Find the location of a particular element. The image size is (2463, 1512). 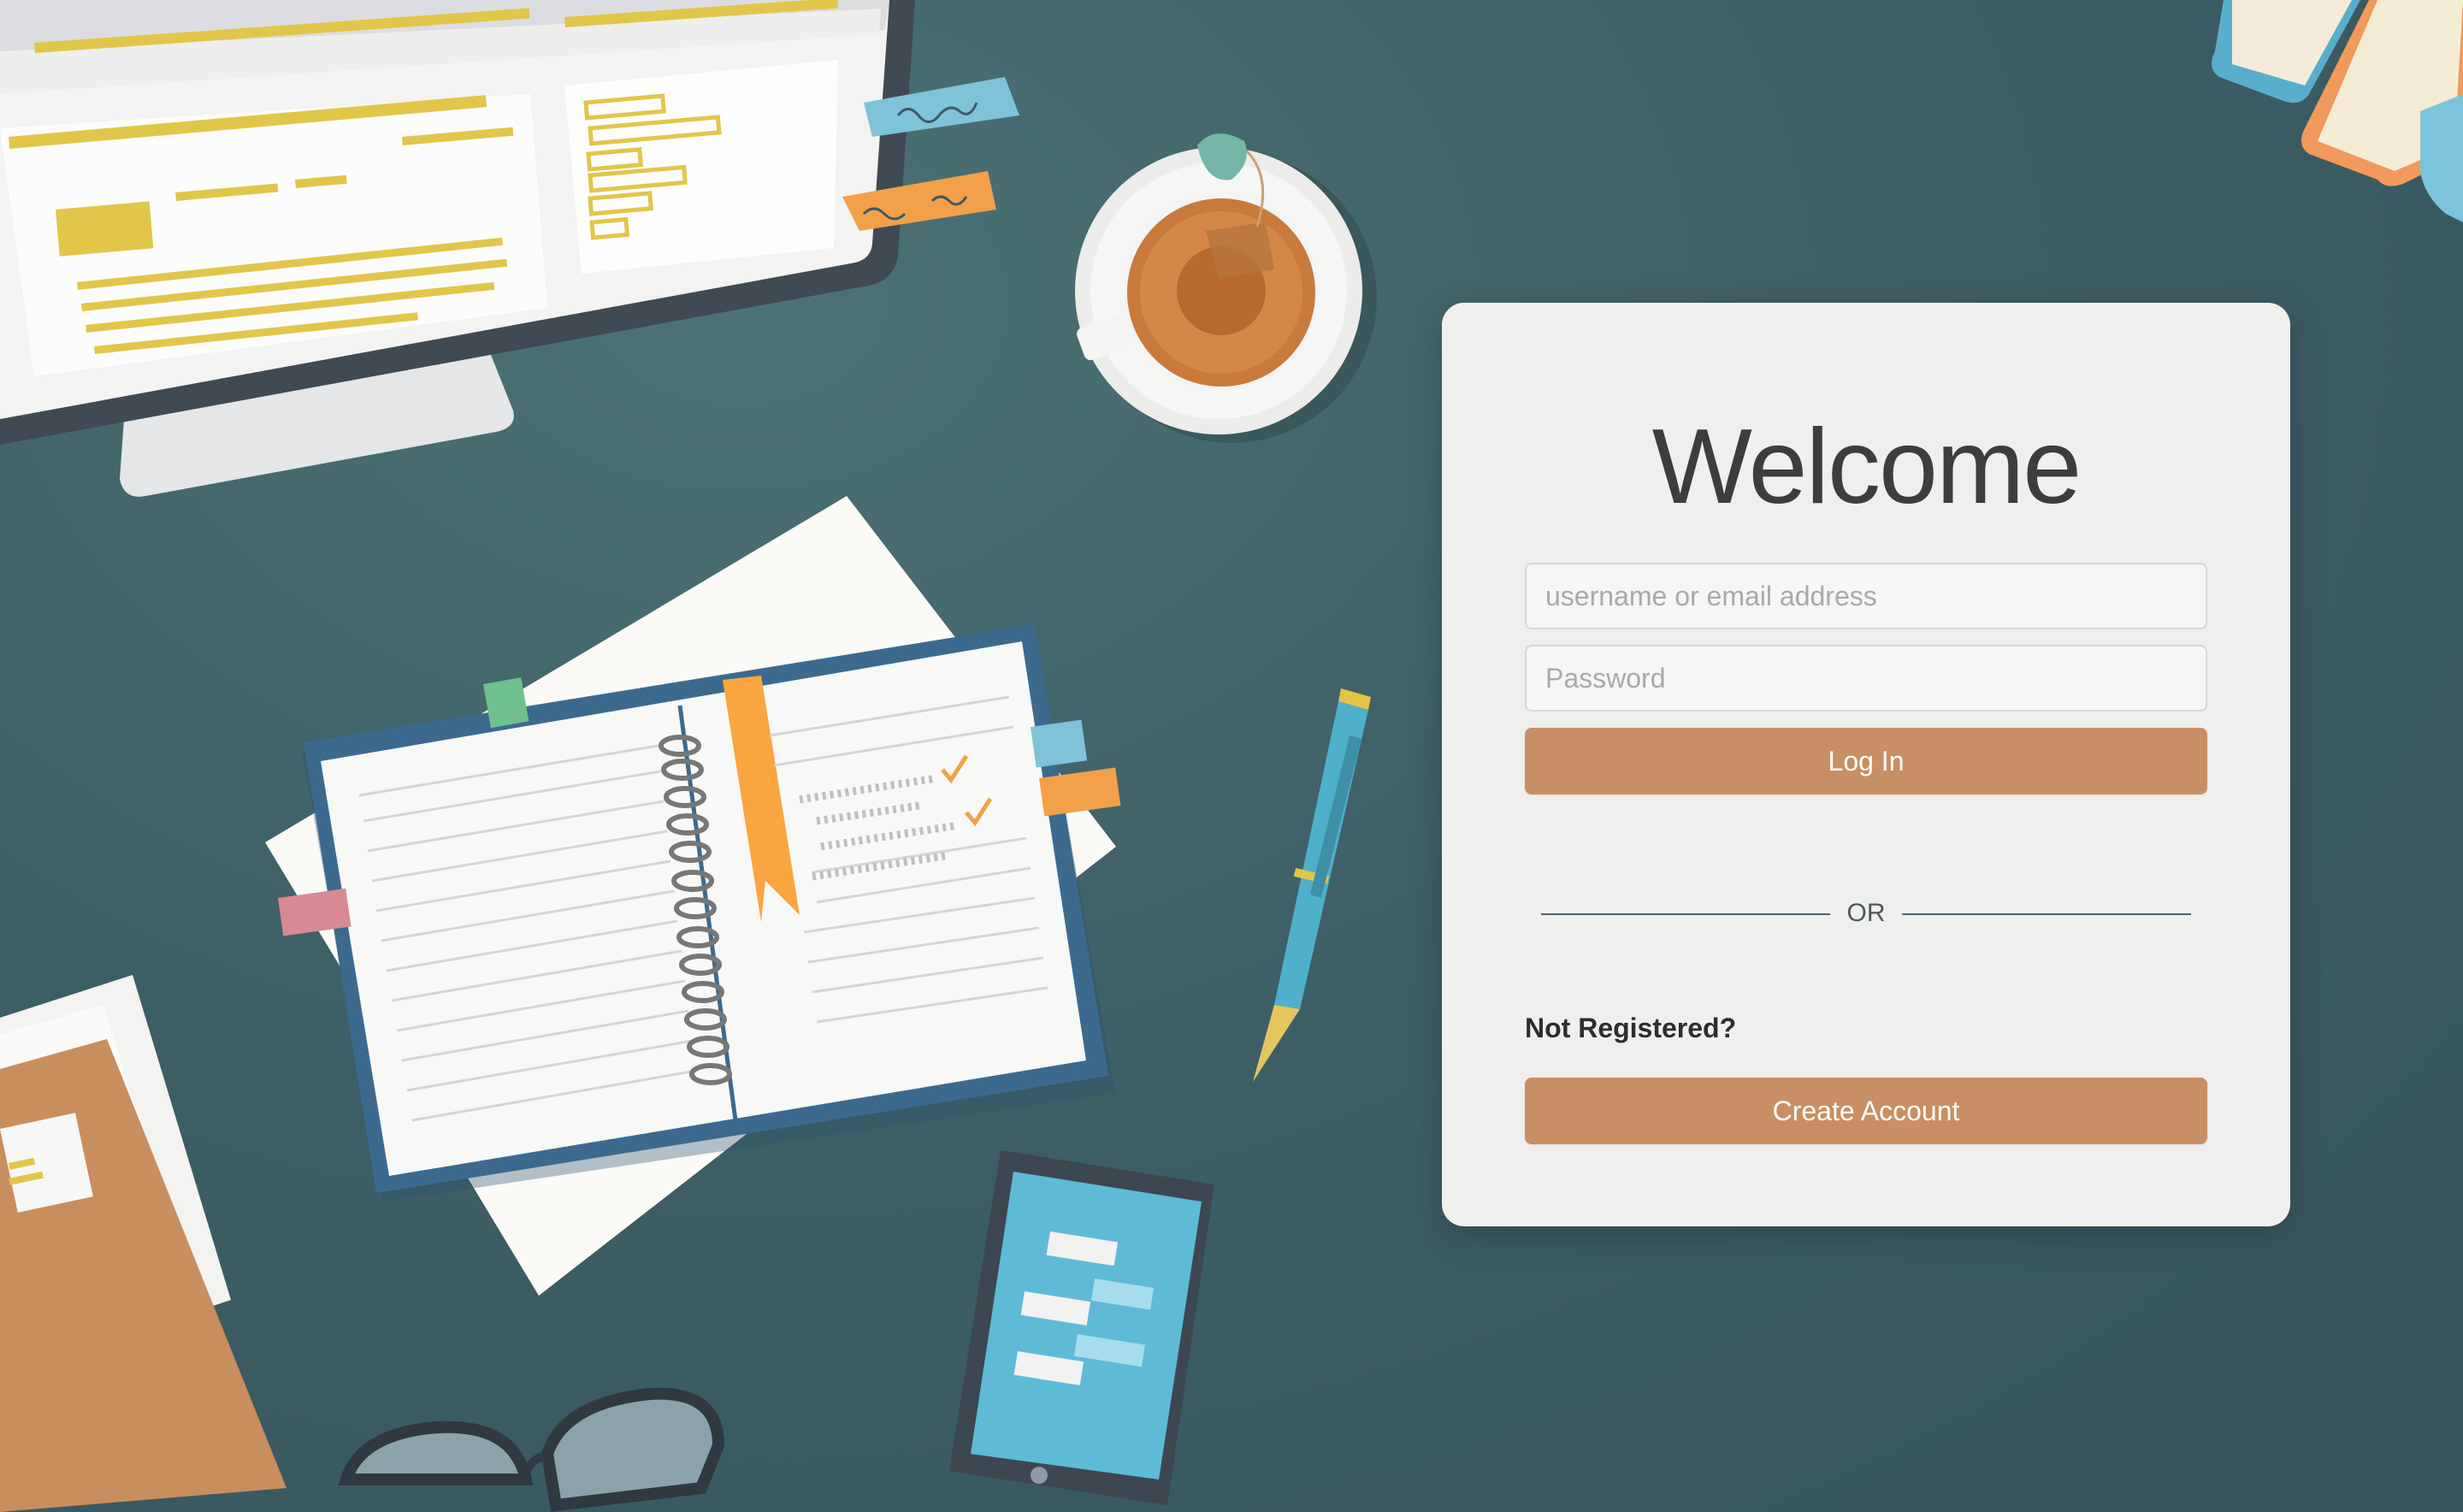

username-input is located at coordinates (1866, 596).